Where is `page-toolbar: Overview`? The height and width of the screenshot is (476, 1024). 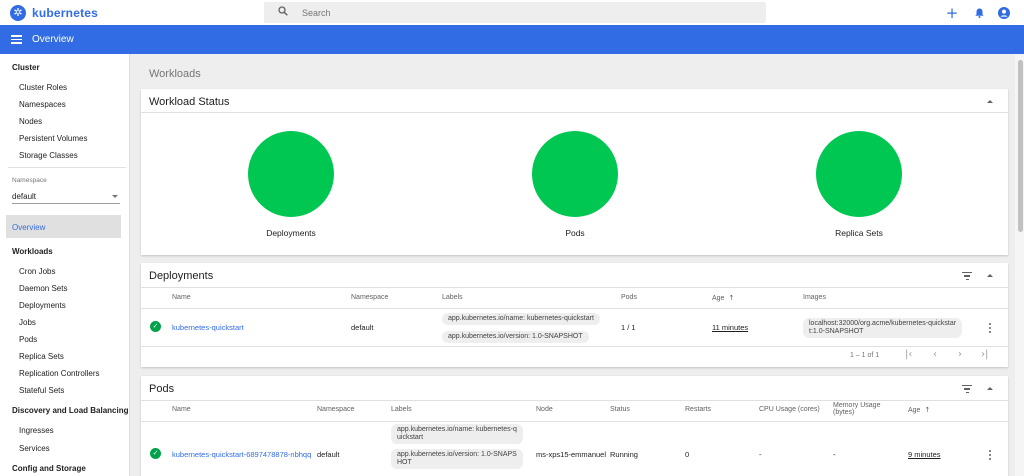
page-toolbar: Overview is located at coordinates (512, 39).